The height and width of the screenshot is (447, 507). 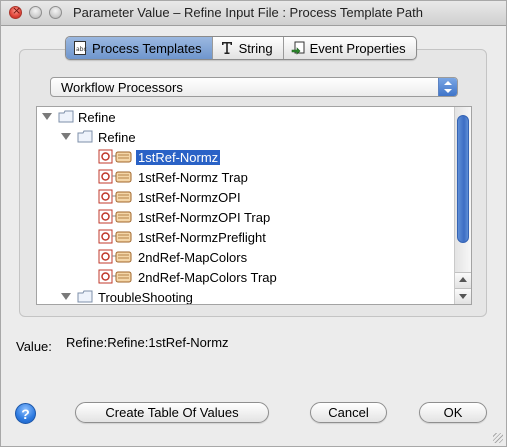 I want to click on minimize-window-button, so click(x=35, y=12).